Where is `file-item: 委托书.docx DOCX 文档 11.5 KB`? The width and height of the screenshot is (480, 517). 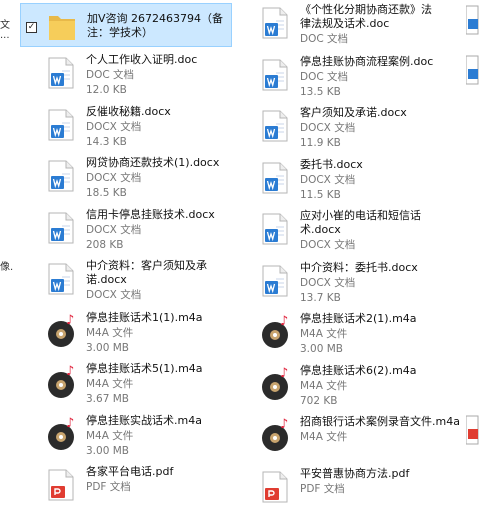
file-item: 委托书.docx DOCX 文档 11.5 KB is located at coordinates (354, 183).